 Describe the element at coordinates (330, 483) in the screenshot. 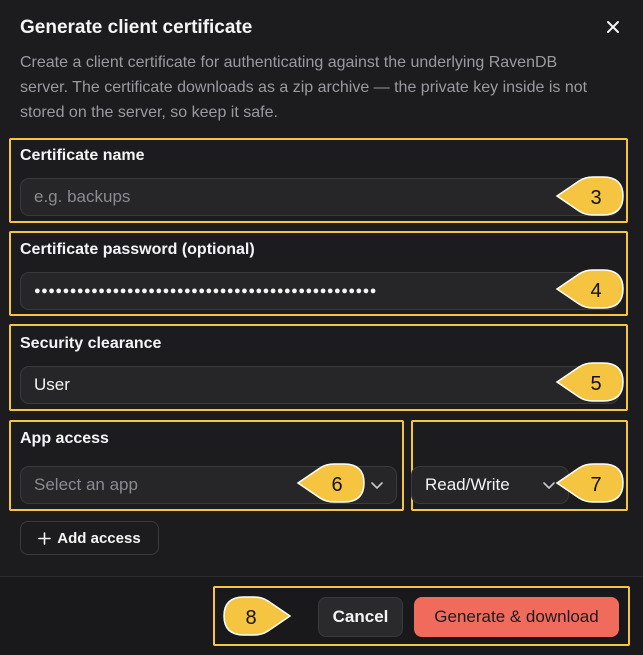

I see `annotation-badge-6: 6` at that location.